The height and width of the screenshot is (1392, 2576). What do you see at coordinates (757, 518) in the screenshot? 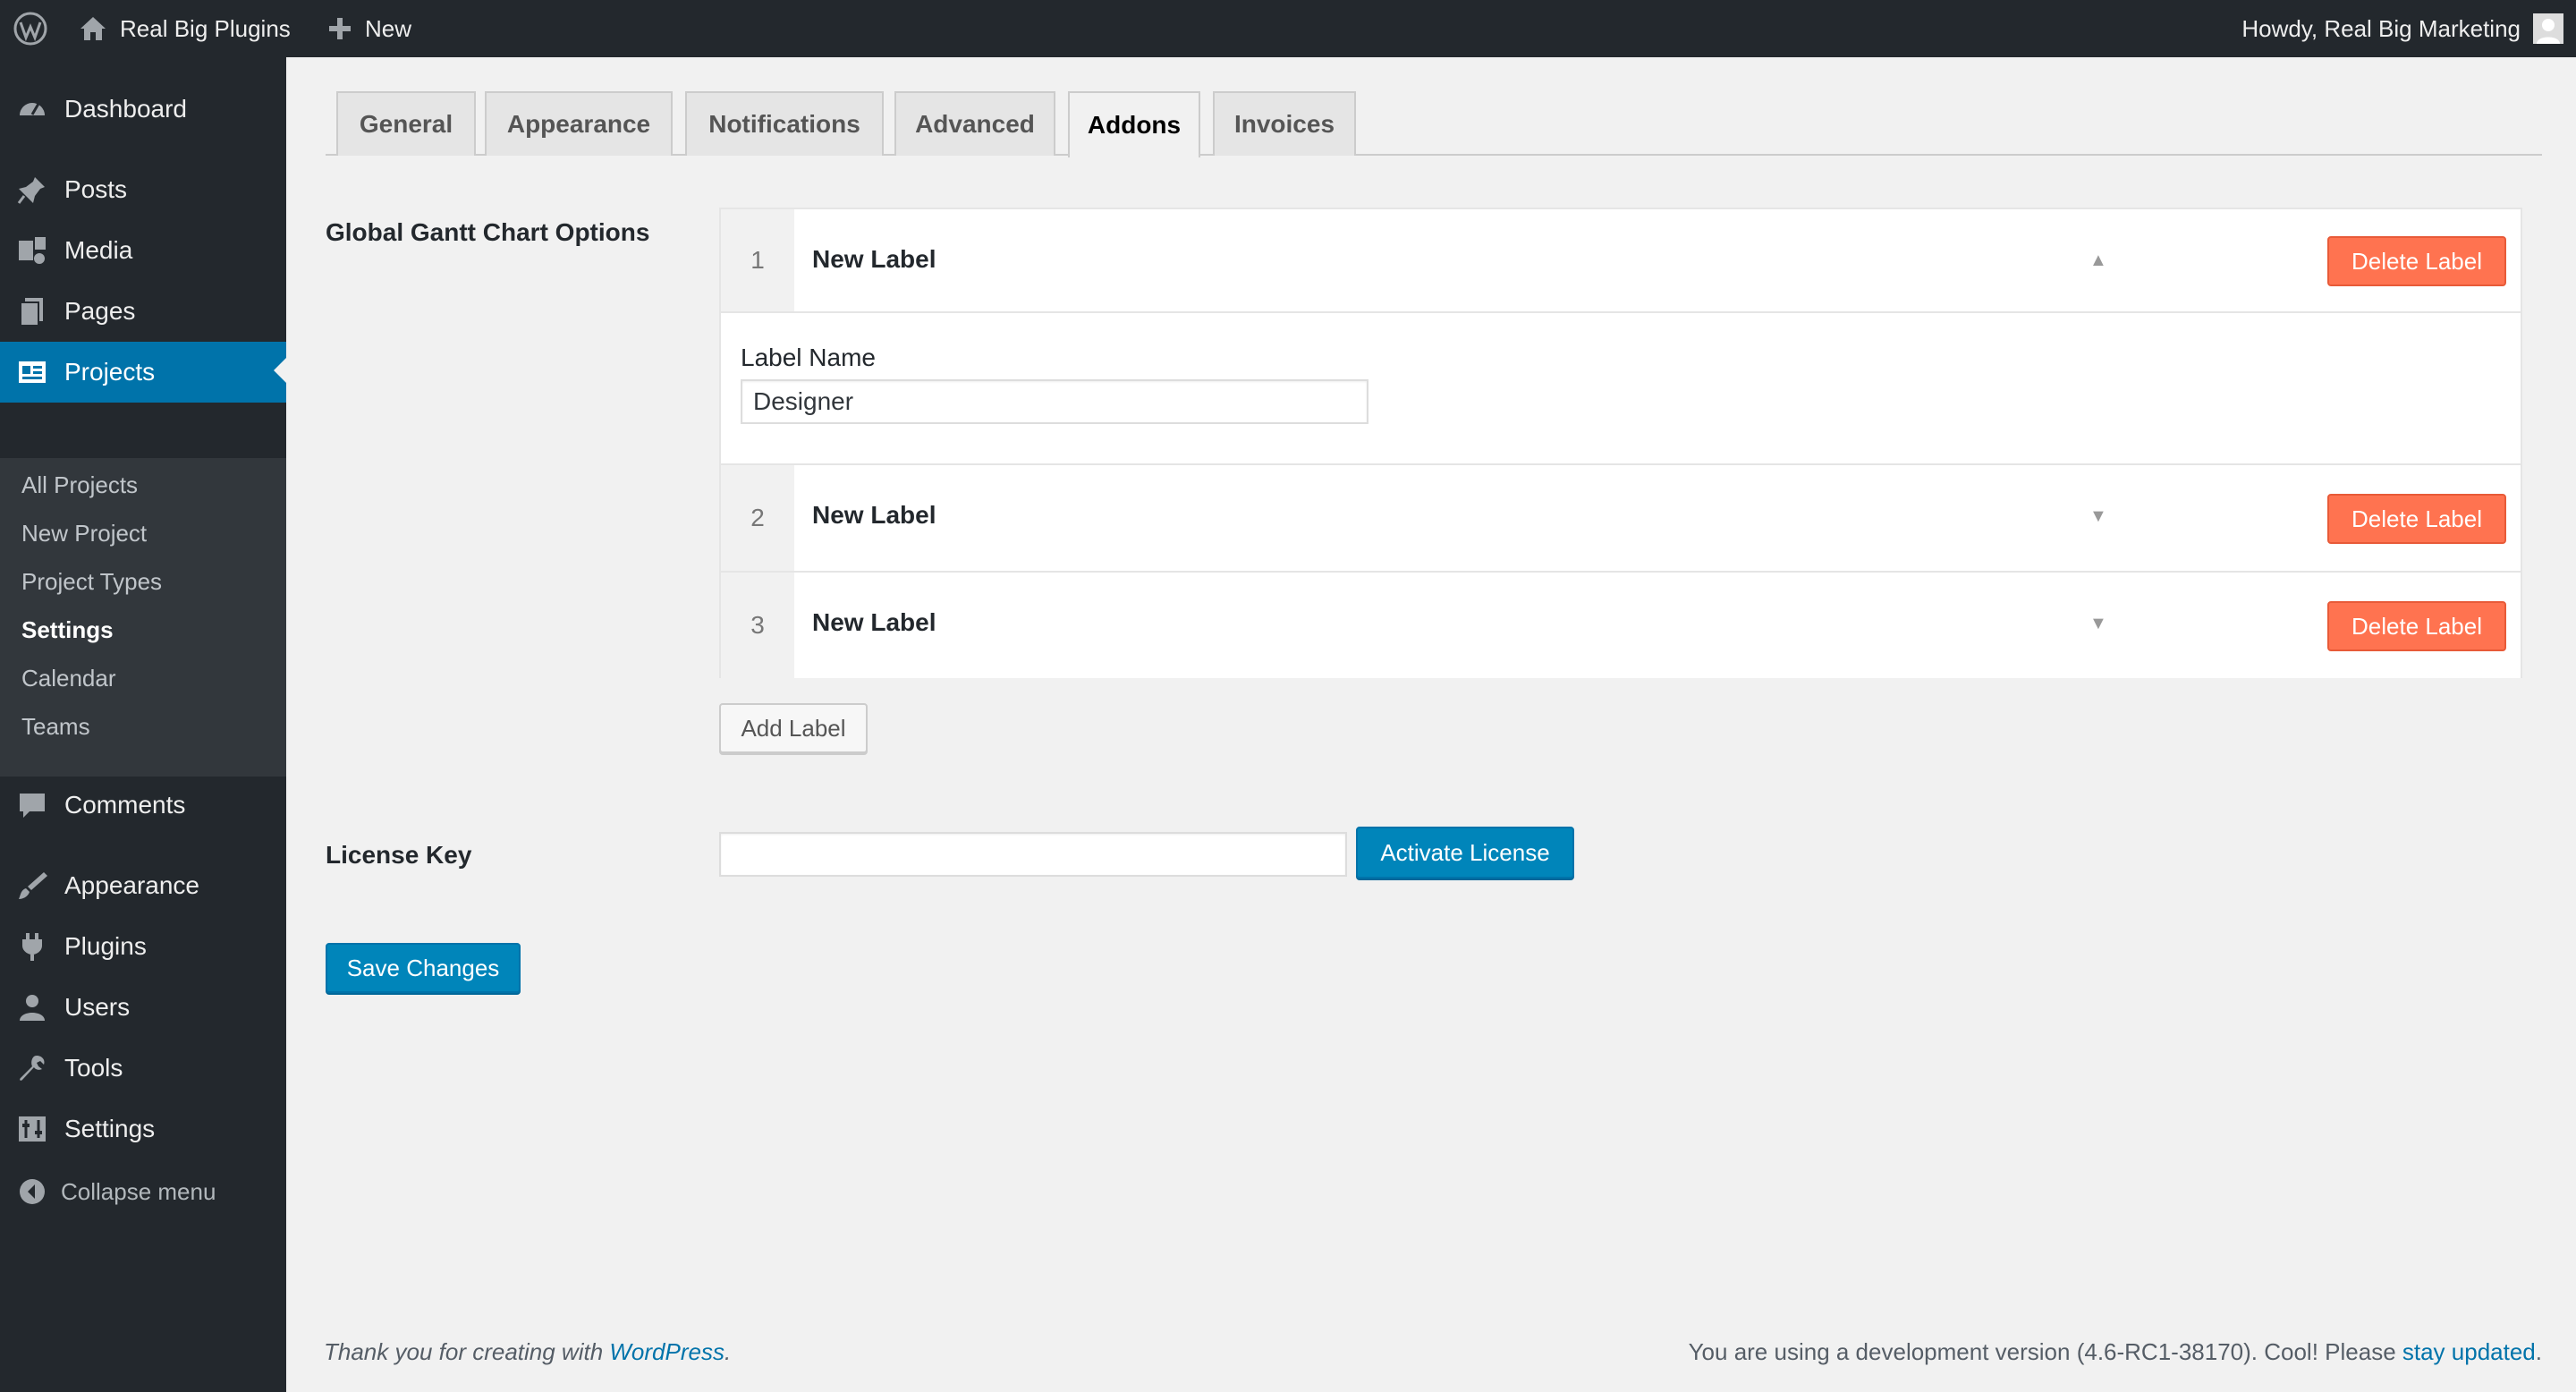
I see `row-number: 2` at bounding box center [757, 518].